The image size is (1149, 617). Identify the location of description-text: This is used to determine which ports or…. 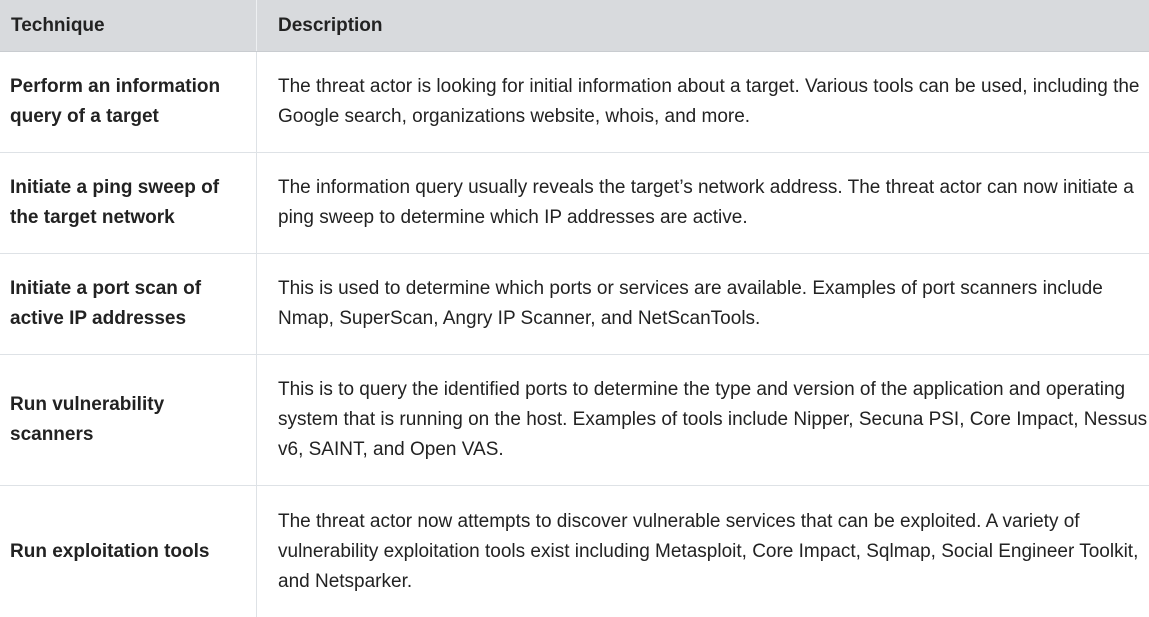
(690, 303).